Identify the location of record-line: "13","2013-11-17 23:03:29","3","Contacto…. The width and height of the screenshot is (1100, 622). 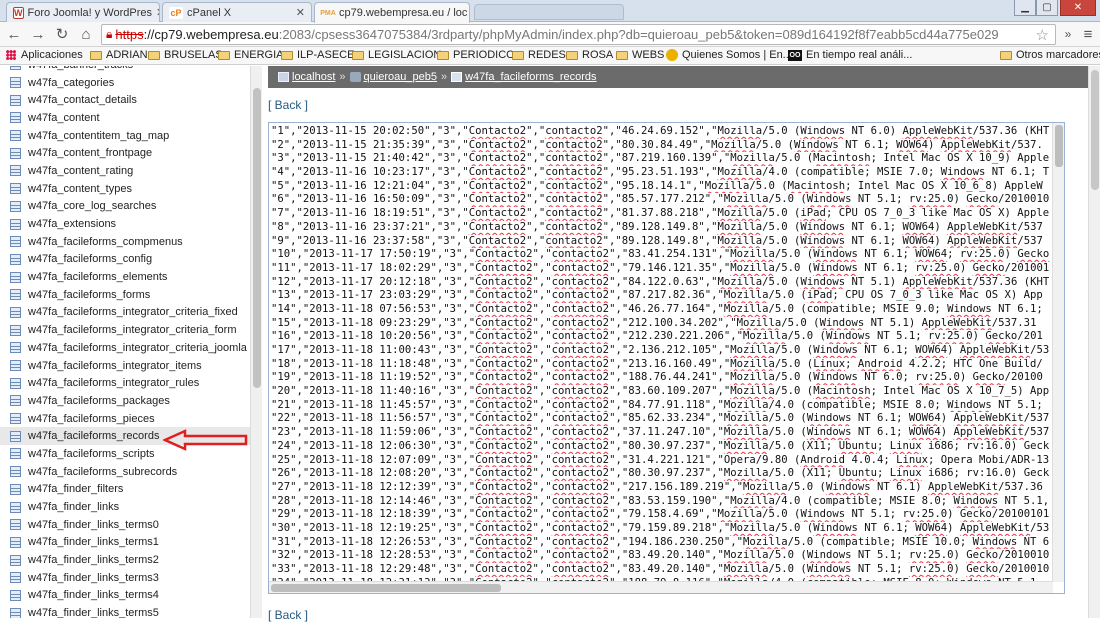
(657, 295).